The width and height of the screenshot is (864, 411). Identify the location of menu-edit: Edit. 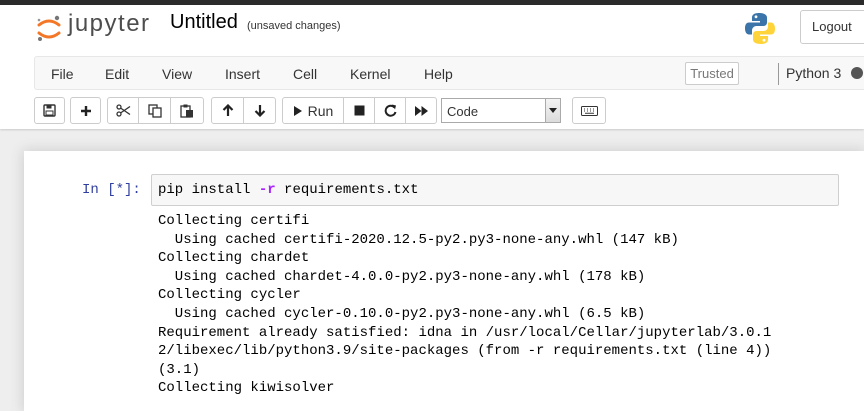
(117, 74).